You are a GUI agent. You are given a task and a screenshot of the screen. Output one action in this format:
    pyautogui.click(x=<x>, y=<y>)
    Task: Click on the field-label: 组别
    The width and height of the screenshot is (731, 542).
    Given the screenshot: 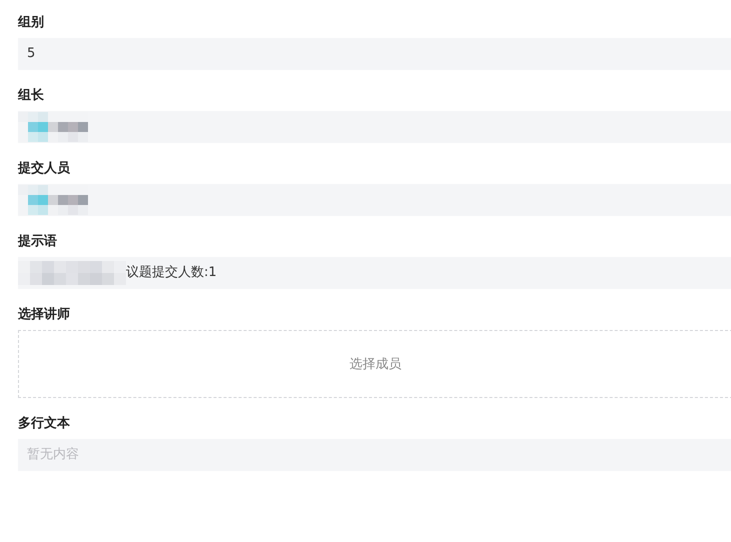 What is the action you would take?
    pyautogui.click(x=31, y=23)
    